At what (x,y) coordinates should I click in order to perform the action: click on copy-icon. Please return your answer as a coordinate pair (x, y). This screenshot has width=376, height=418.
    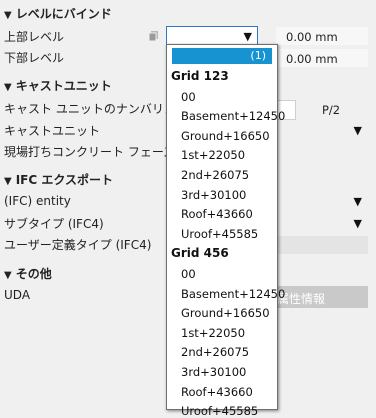
    Looking at the image, I should click on (154, 36).